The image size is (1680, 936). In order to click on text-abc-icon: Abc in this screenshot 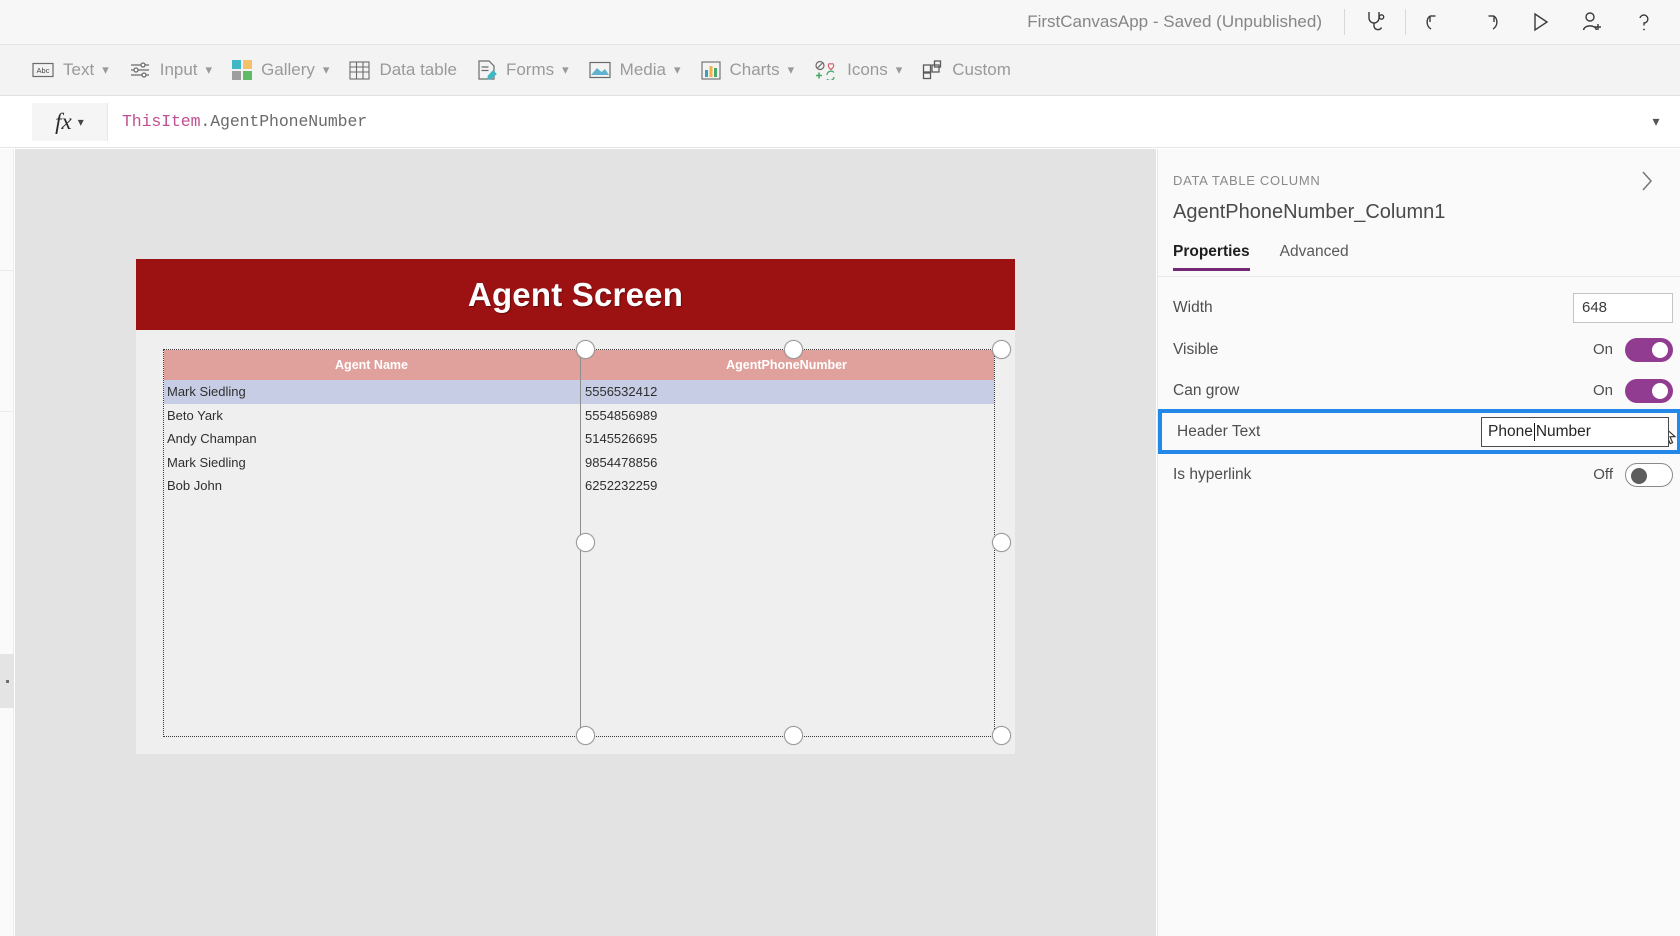, I will do `click(43, 70)`.